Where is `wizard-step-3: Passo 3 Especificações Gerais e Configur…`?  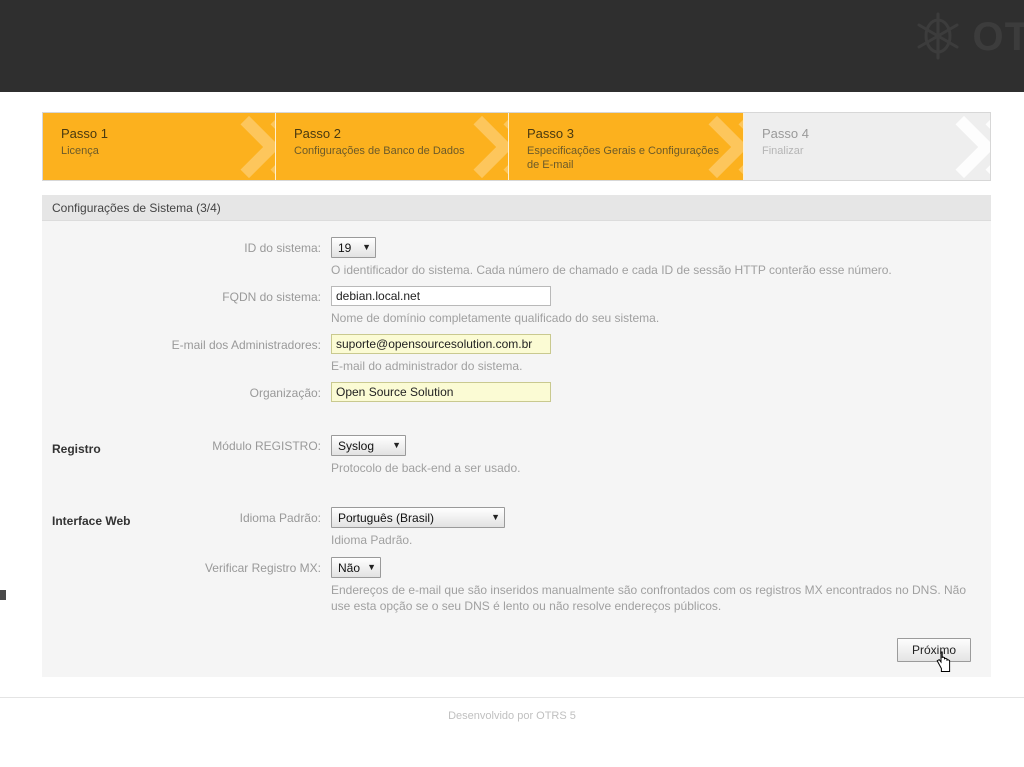 wizard-step-3: Passo 3 Especificações Gerais e Configur… is located at coordinates (626, 146).